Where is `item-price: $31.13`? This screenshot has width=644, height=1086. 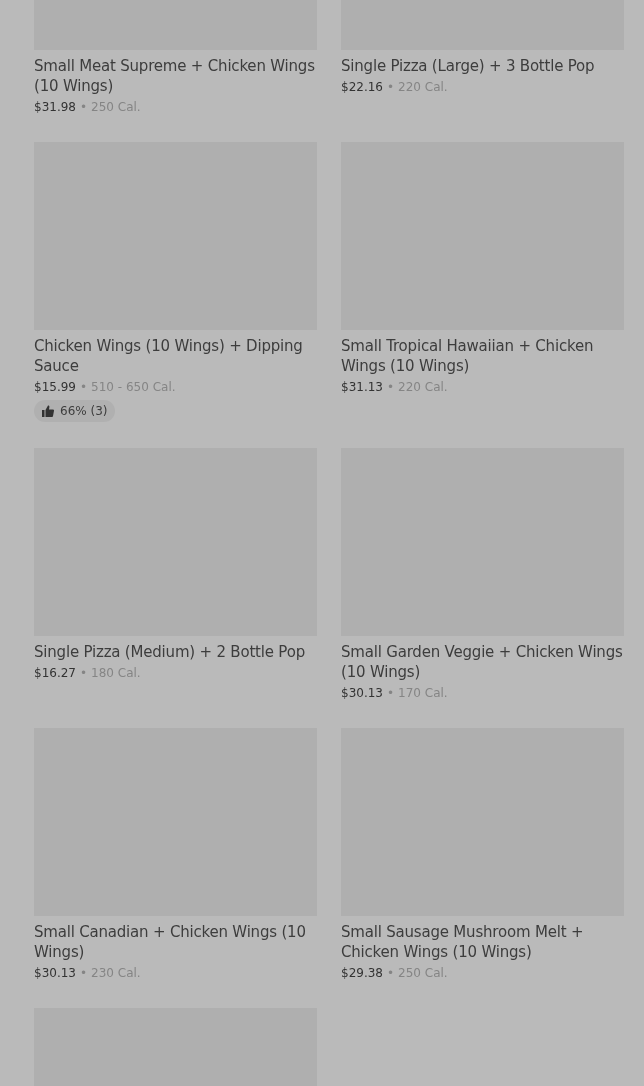
item-price: $31.13 is located at coordinates (362, 387).